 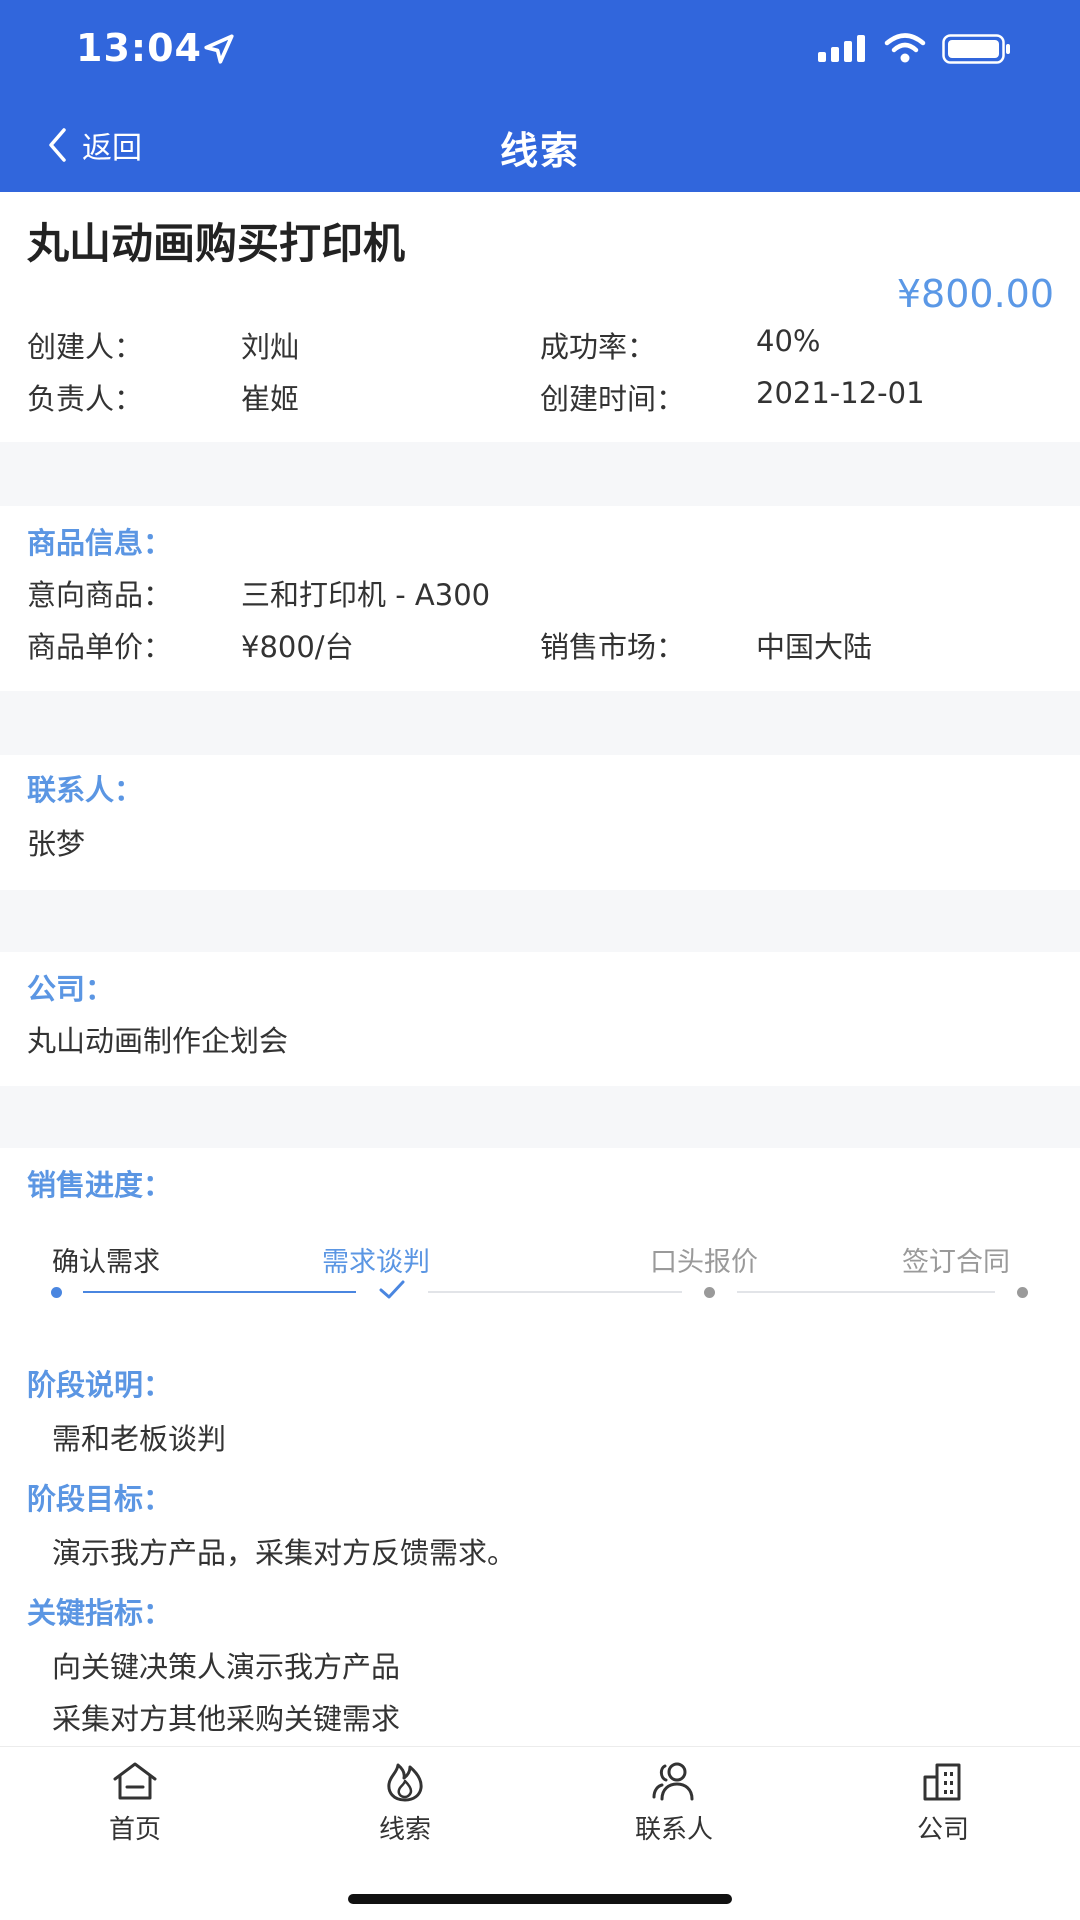 I want to click on stage-desc-value: 需和老板谈判, so click(x=139, y=1439).